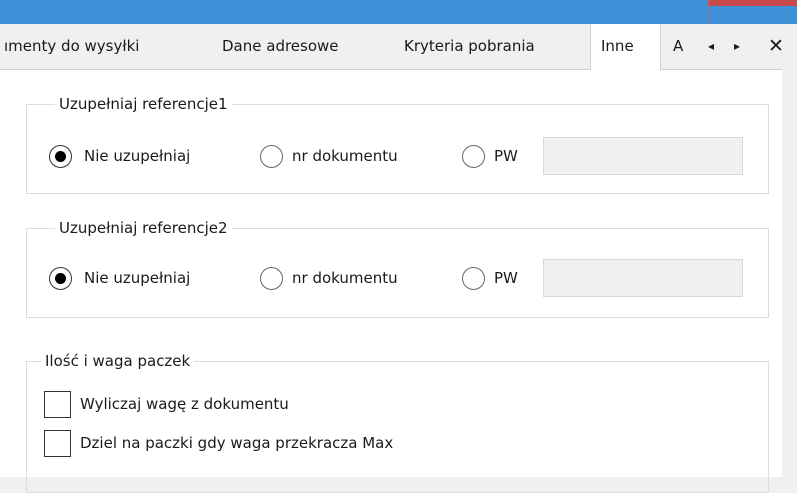 The width and height of the screenshot is (797, 493). What do you see at coordinates (271, 278) in the screenshot?
I see `ref2-radio-nr-dokumentu` at bounding box center [271, 278].